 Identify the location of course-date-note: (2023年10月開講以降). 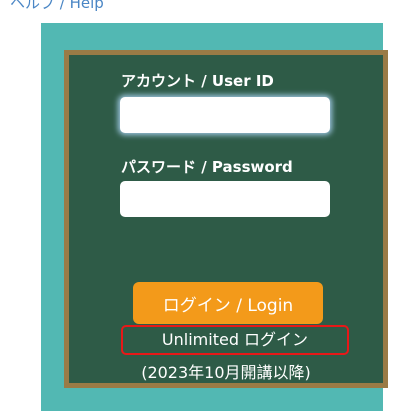
(226, 372).